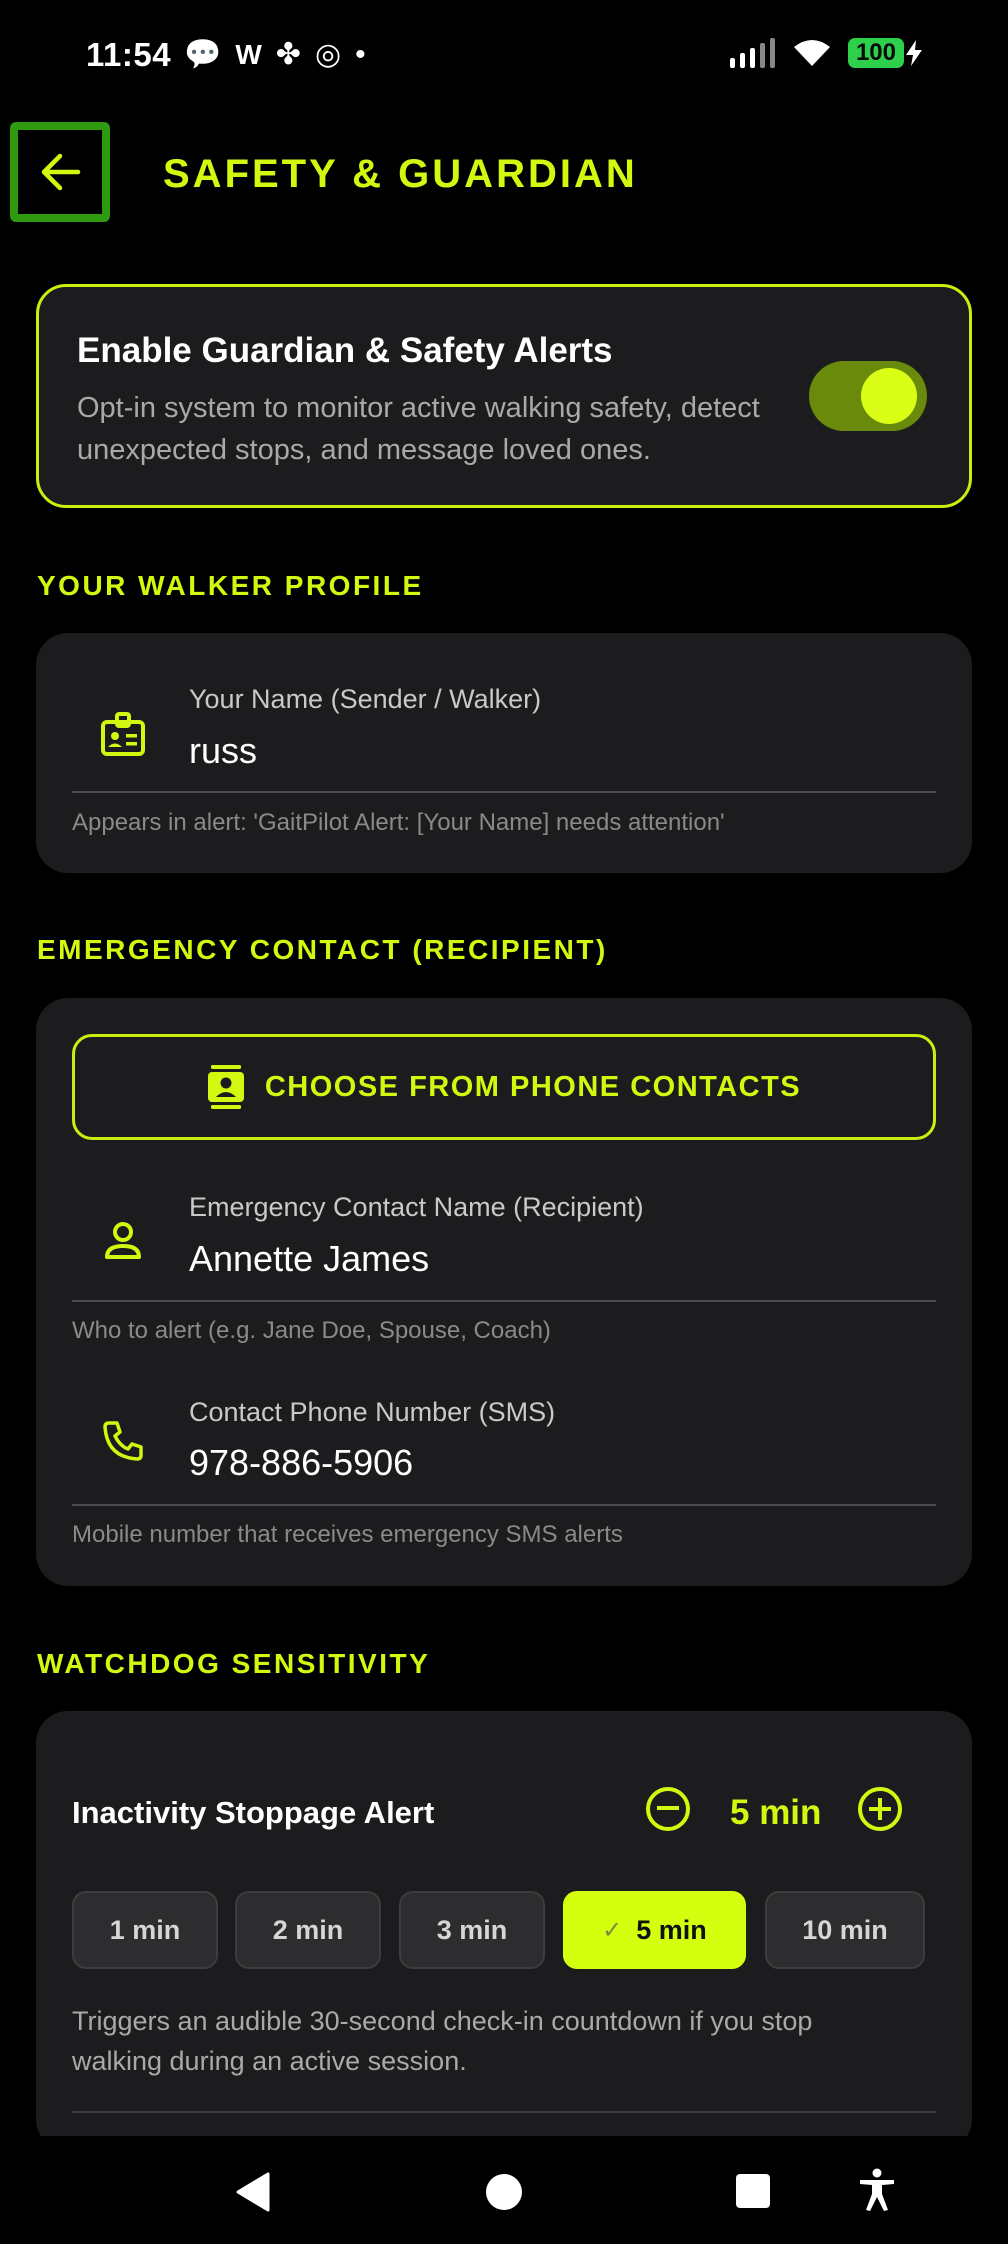 This screenshot has height=2244, width=1008. Describe the element at coordinates (223, 751) in the screenshot. I see `walker-name-input: russ` at that location.